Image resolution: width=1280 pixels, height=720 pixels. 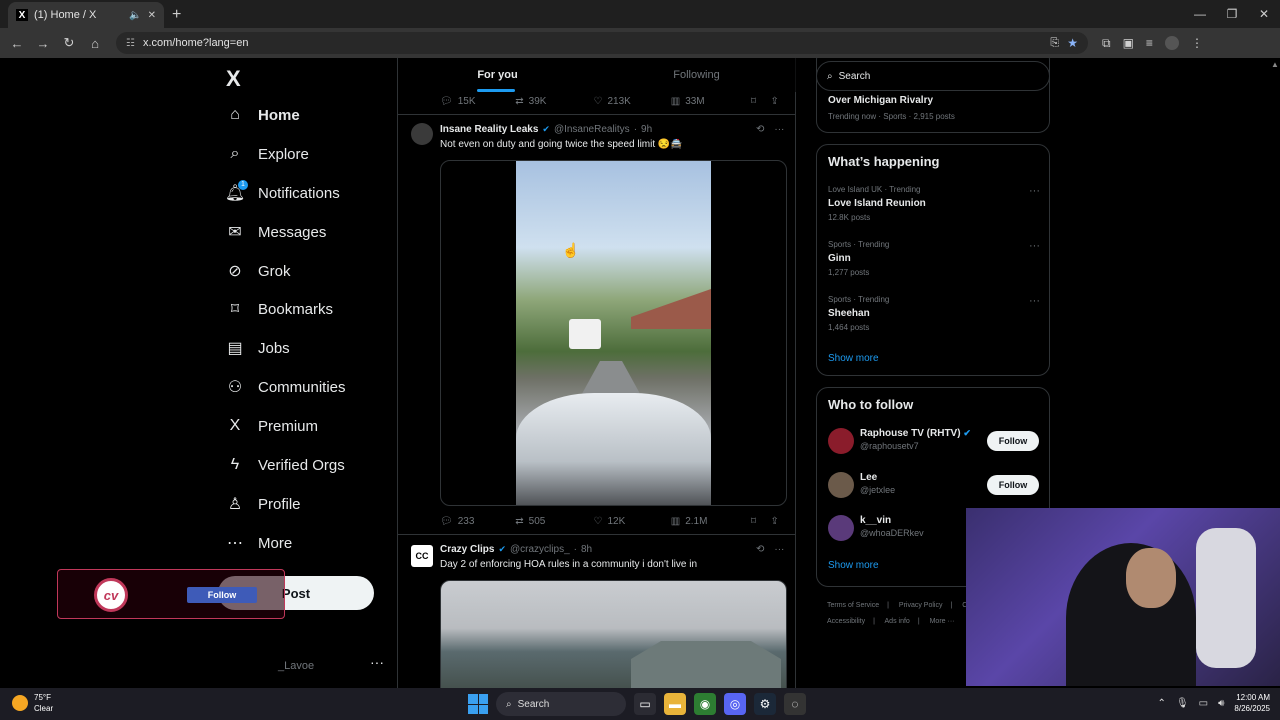 I want to click on menu-icon: ⋮, so click(x=1197, y=43).